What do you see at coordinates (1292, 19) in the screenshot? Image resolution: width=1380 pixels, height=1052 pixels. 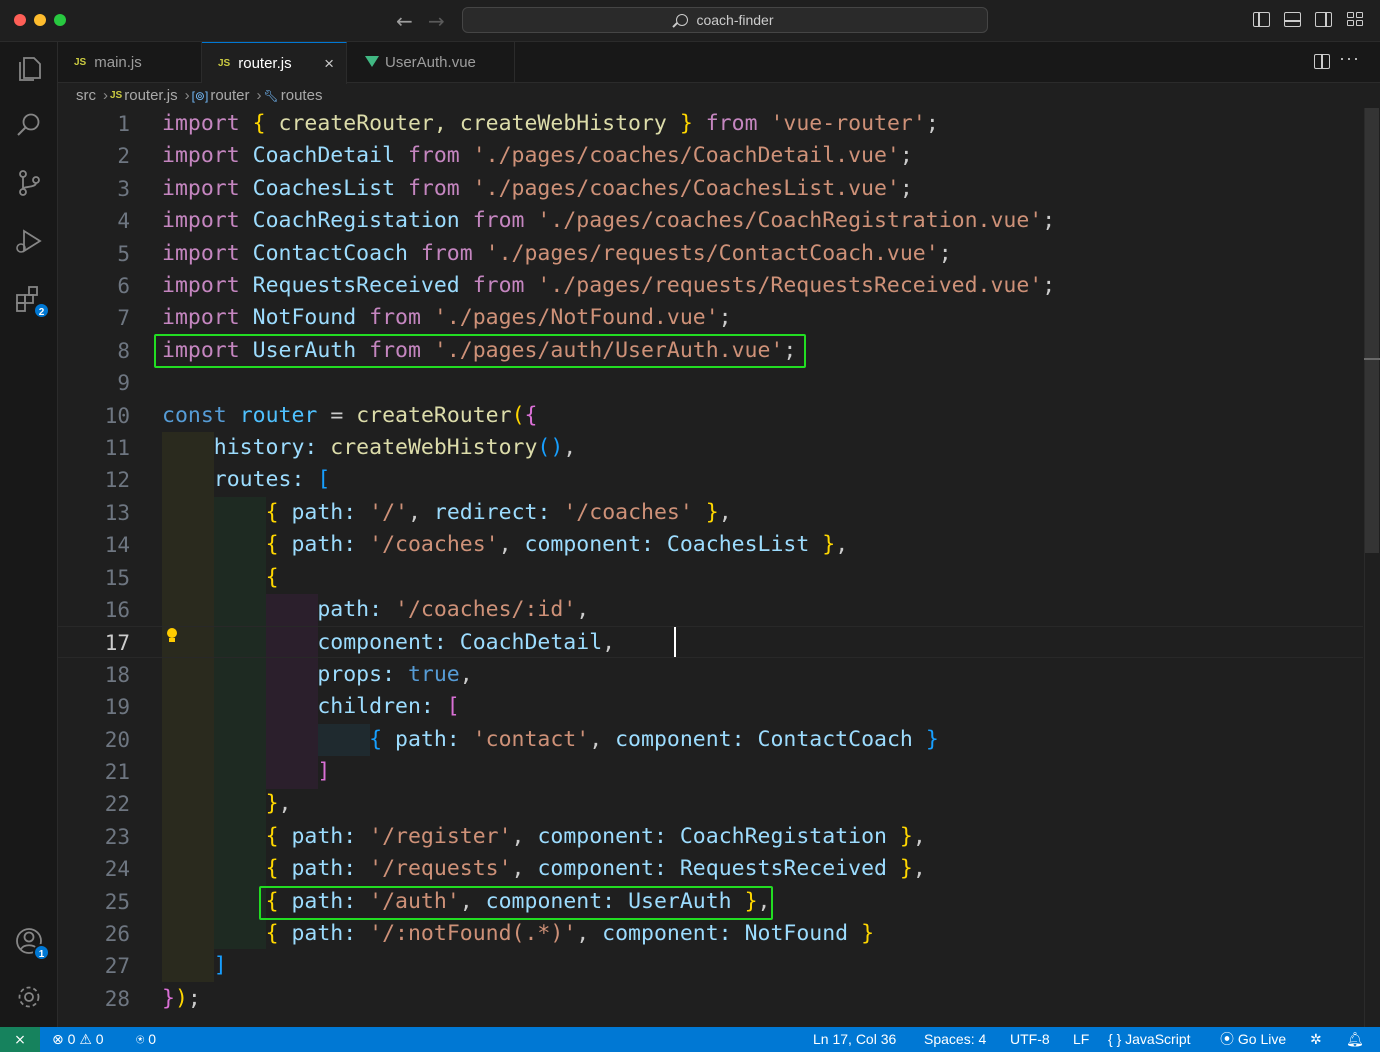 I see `toggle-panel-icon` at bounding box center [1292, 19].